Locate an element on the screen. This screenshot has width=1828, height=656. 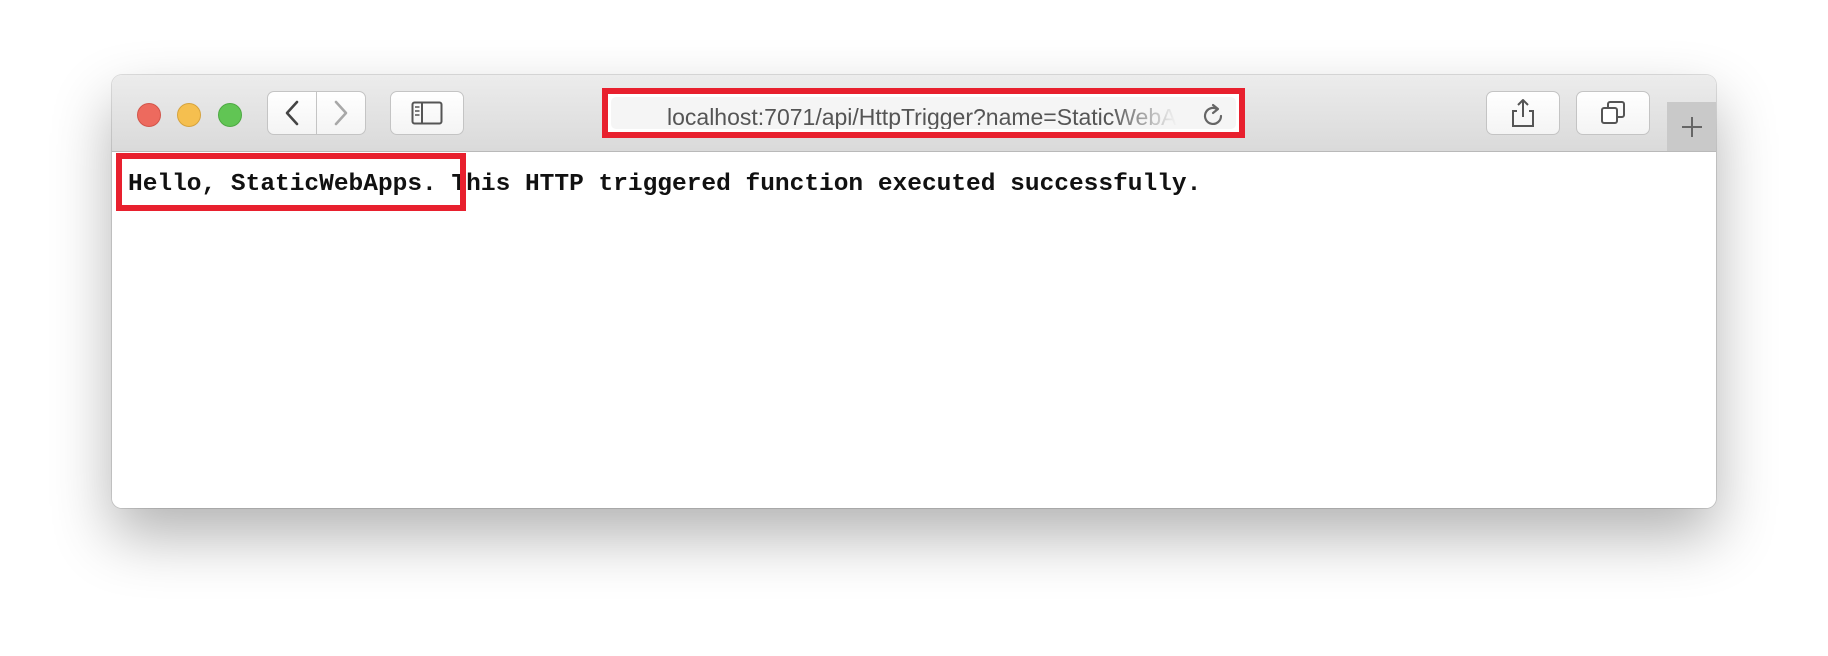
plus-icon is located at coordinates (1691, 126).